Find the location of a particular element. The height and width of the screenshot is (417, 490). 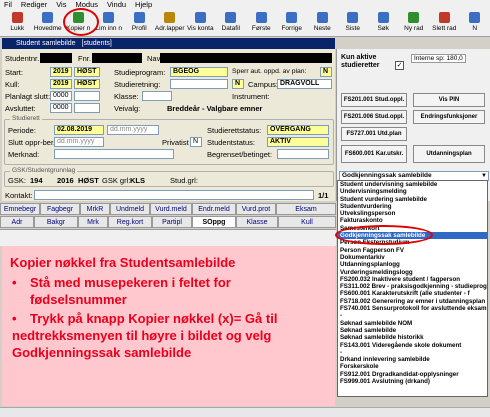

tab-0-2: MrkR is located at coordinates (95, 209).